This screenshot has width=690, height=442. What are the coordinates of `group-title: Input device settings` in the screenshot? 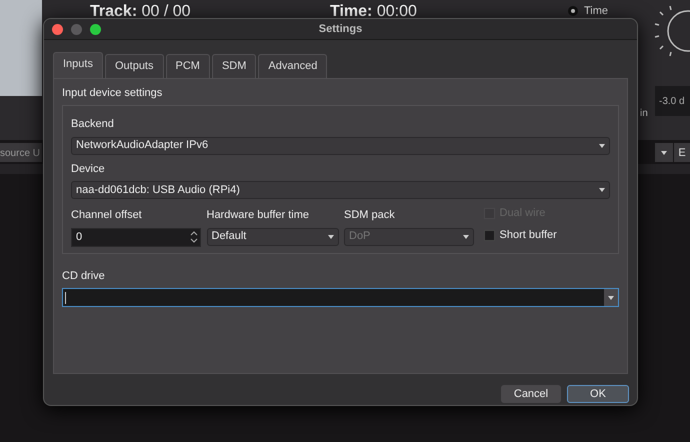 It's located at (113, 93).